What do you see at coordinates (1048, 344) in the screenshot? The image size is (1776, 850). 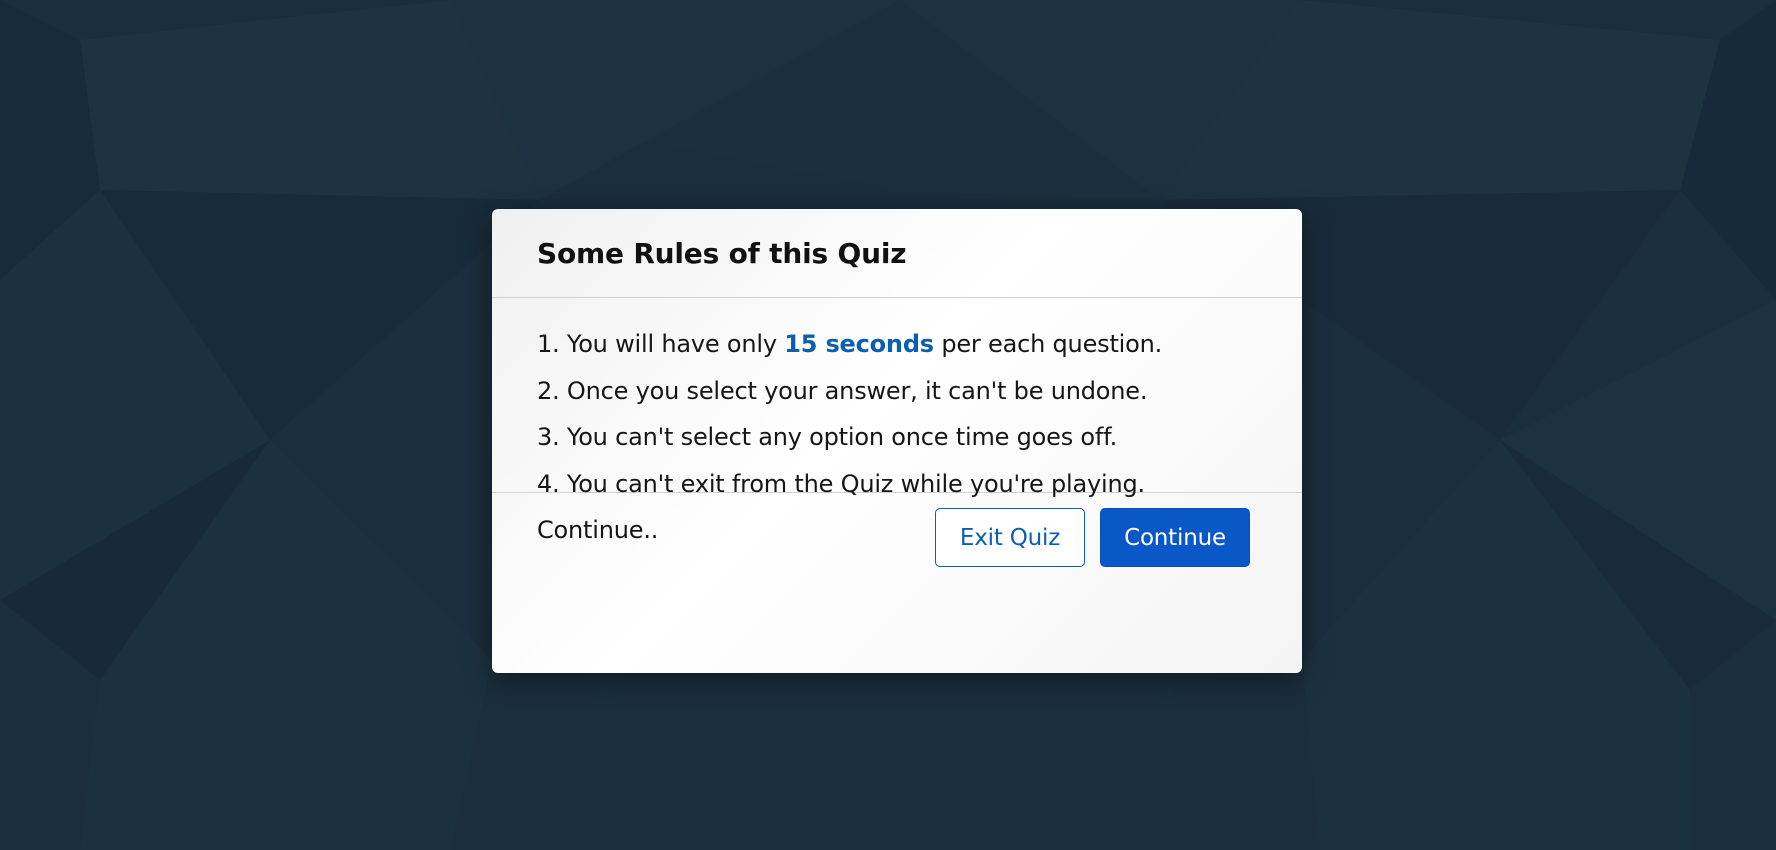 I see `rule-1-suffix: per each question.` at bounding box center [1048, 344].